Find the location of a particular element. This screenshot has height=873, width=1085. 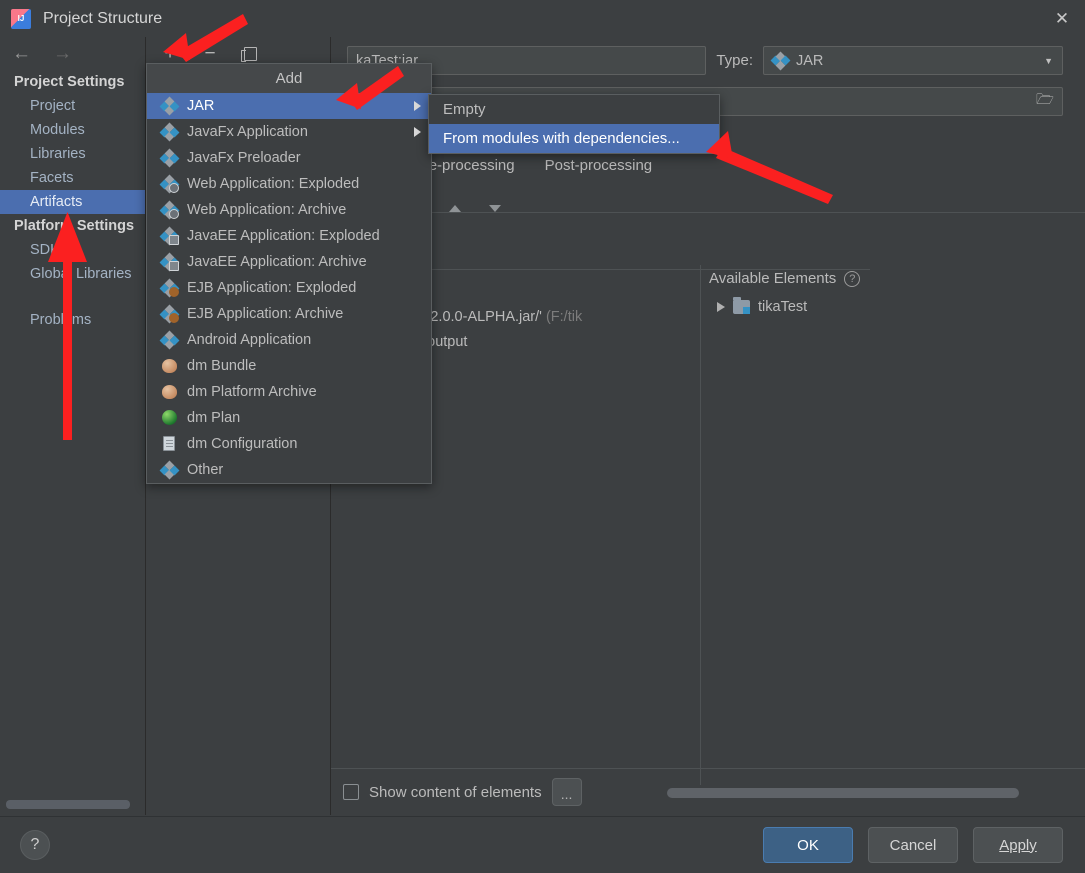

menu-item-label: dm Configuration is located at coordinates (242, 444).